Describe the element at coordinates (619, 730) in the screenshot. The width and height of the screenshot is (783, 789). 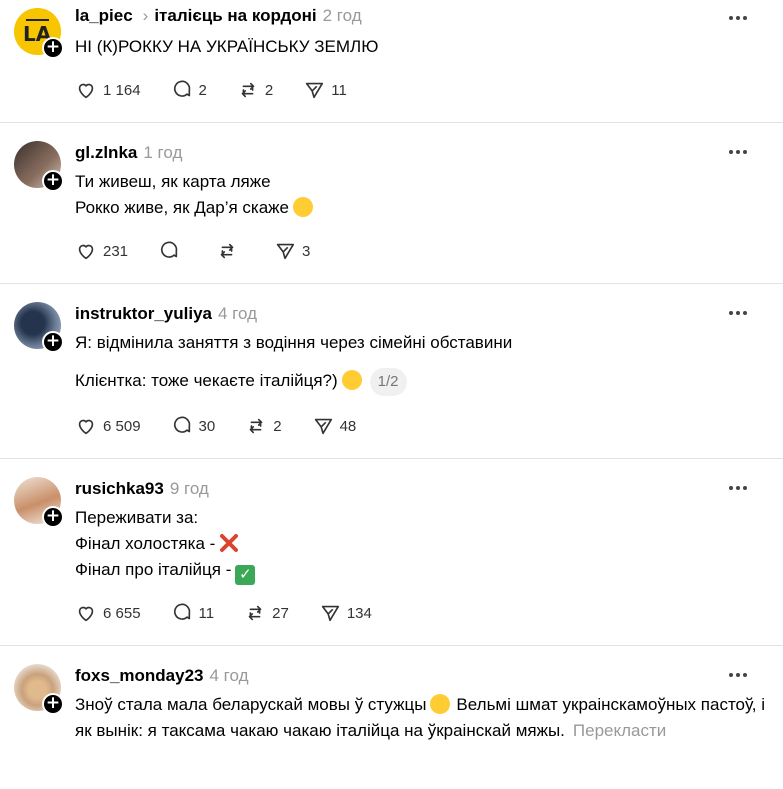
I see `translate-link: Перекласти` at that location.